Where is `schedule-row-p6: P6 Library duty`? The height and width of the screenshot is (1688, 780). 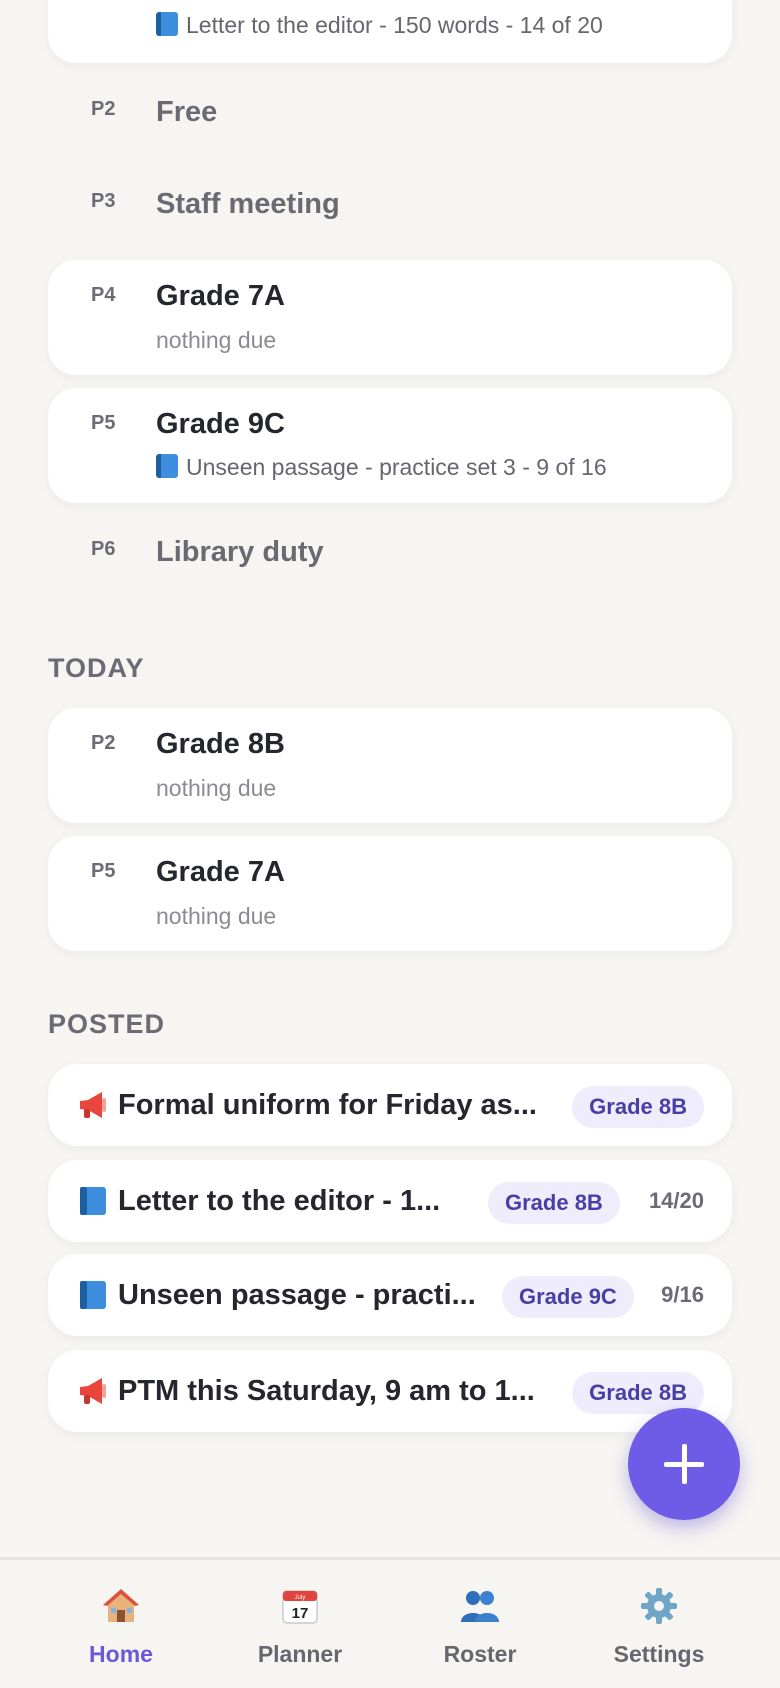 schedule-row-p6: P6 Library duty is located at coordinates (390, 560).